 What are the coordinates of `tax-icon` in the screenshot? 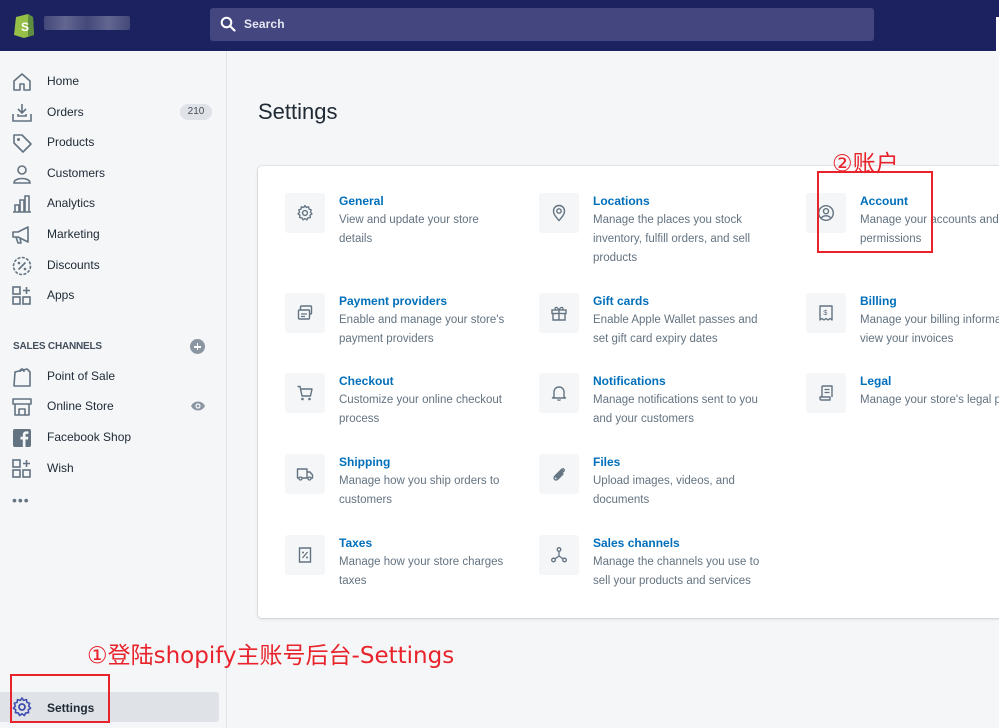 It's located at (305, 555).